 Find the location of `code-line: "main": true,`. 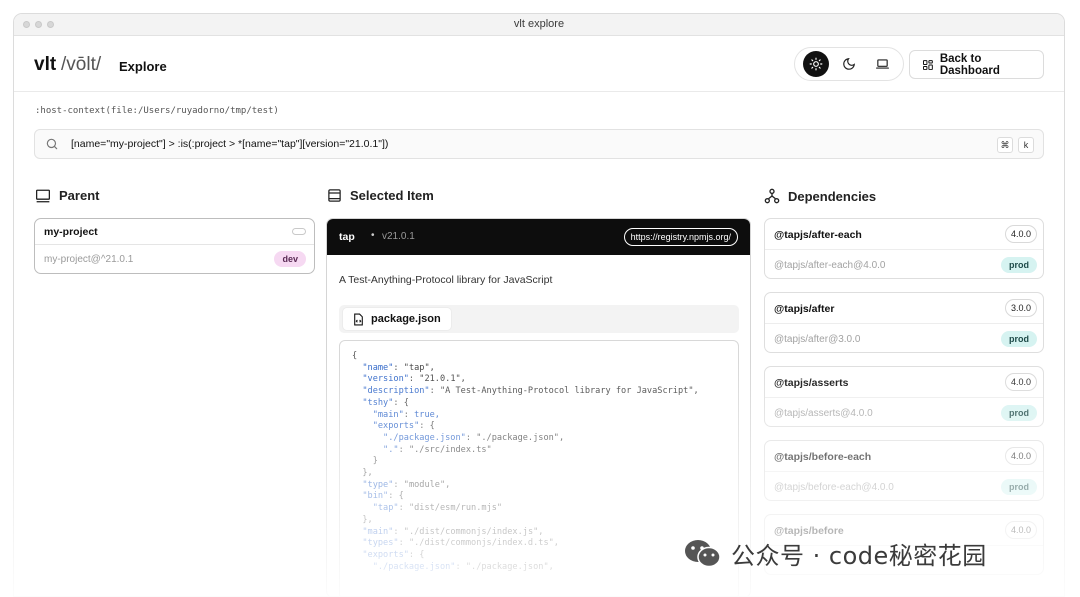

code-line: "main": true, is located at coordinates (396, 414).